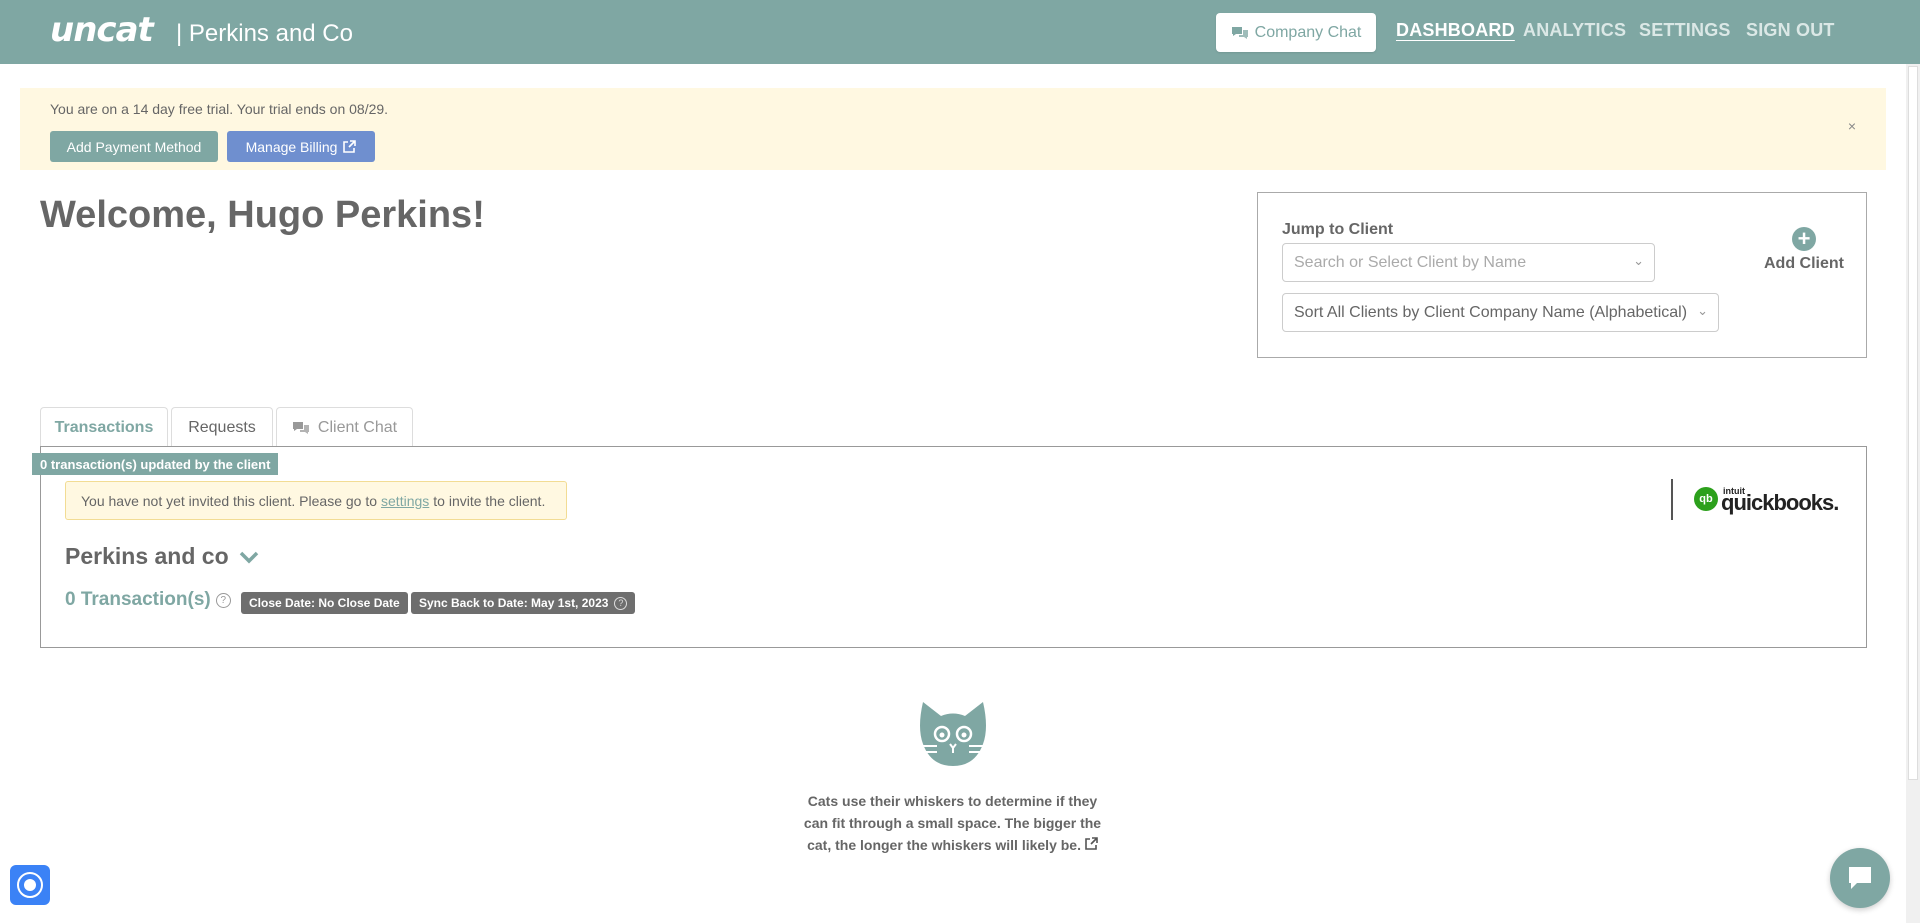  What do you see at coordinates (1790, 30) in the screenshot?
I see `nav-sign-out: SIGN OUT` at bounding box center [1790, 30].